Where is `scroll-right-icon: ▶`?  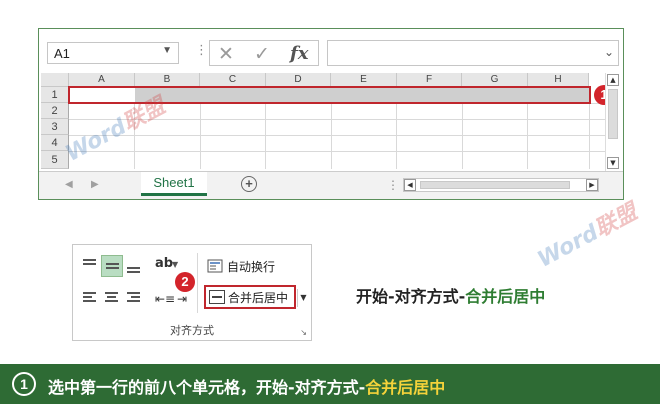 scroll-right-icon: ▶ is located at coordinates (592, 185).